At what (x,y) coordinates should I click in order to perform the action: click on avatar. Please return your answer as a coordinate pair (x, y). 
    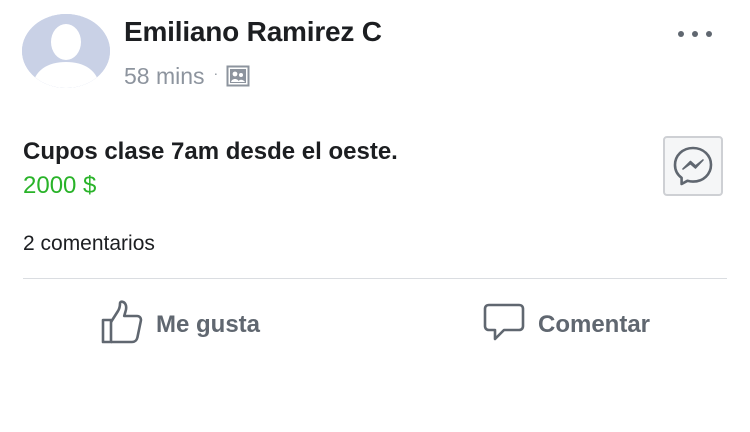
    Looking at the image, I should click on (66, 51).